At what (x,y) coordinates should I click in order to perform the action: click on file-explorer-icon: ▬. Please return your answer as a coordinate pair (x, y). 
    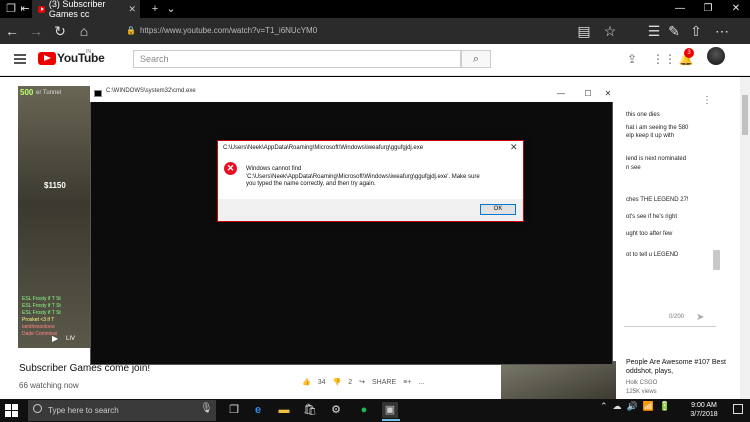
    Looking at the image, I should click on (284, 410).